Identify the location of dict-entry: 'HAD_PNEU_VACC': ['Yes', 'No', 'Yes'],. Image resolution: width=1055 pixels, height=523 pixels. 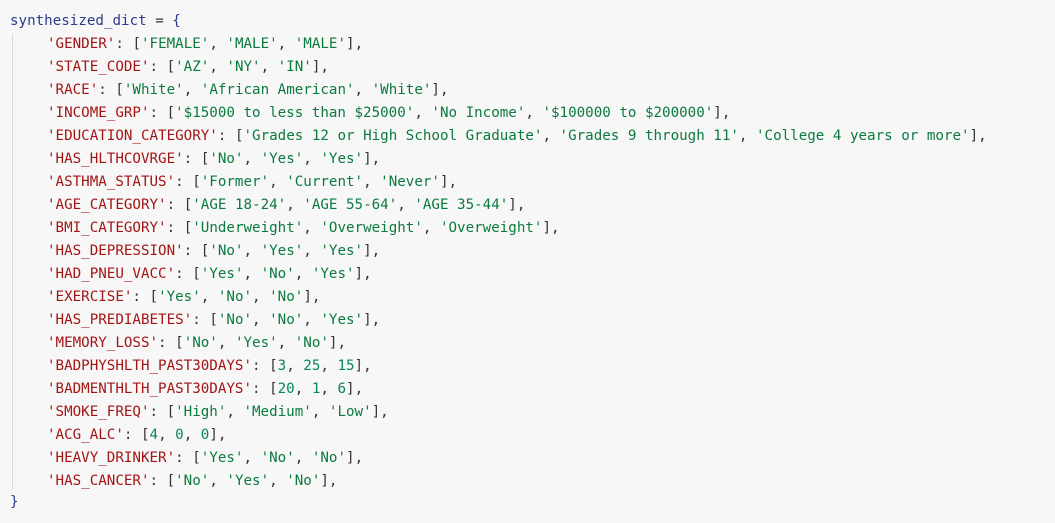
(191, 274).